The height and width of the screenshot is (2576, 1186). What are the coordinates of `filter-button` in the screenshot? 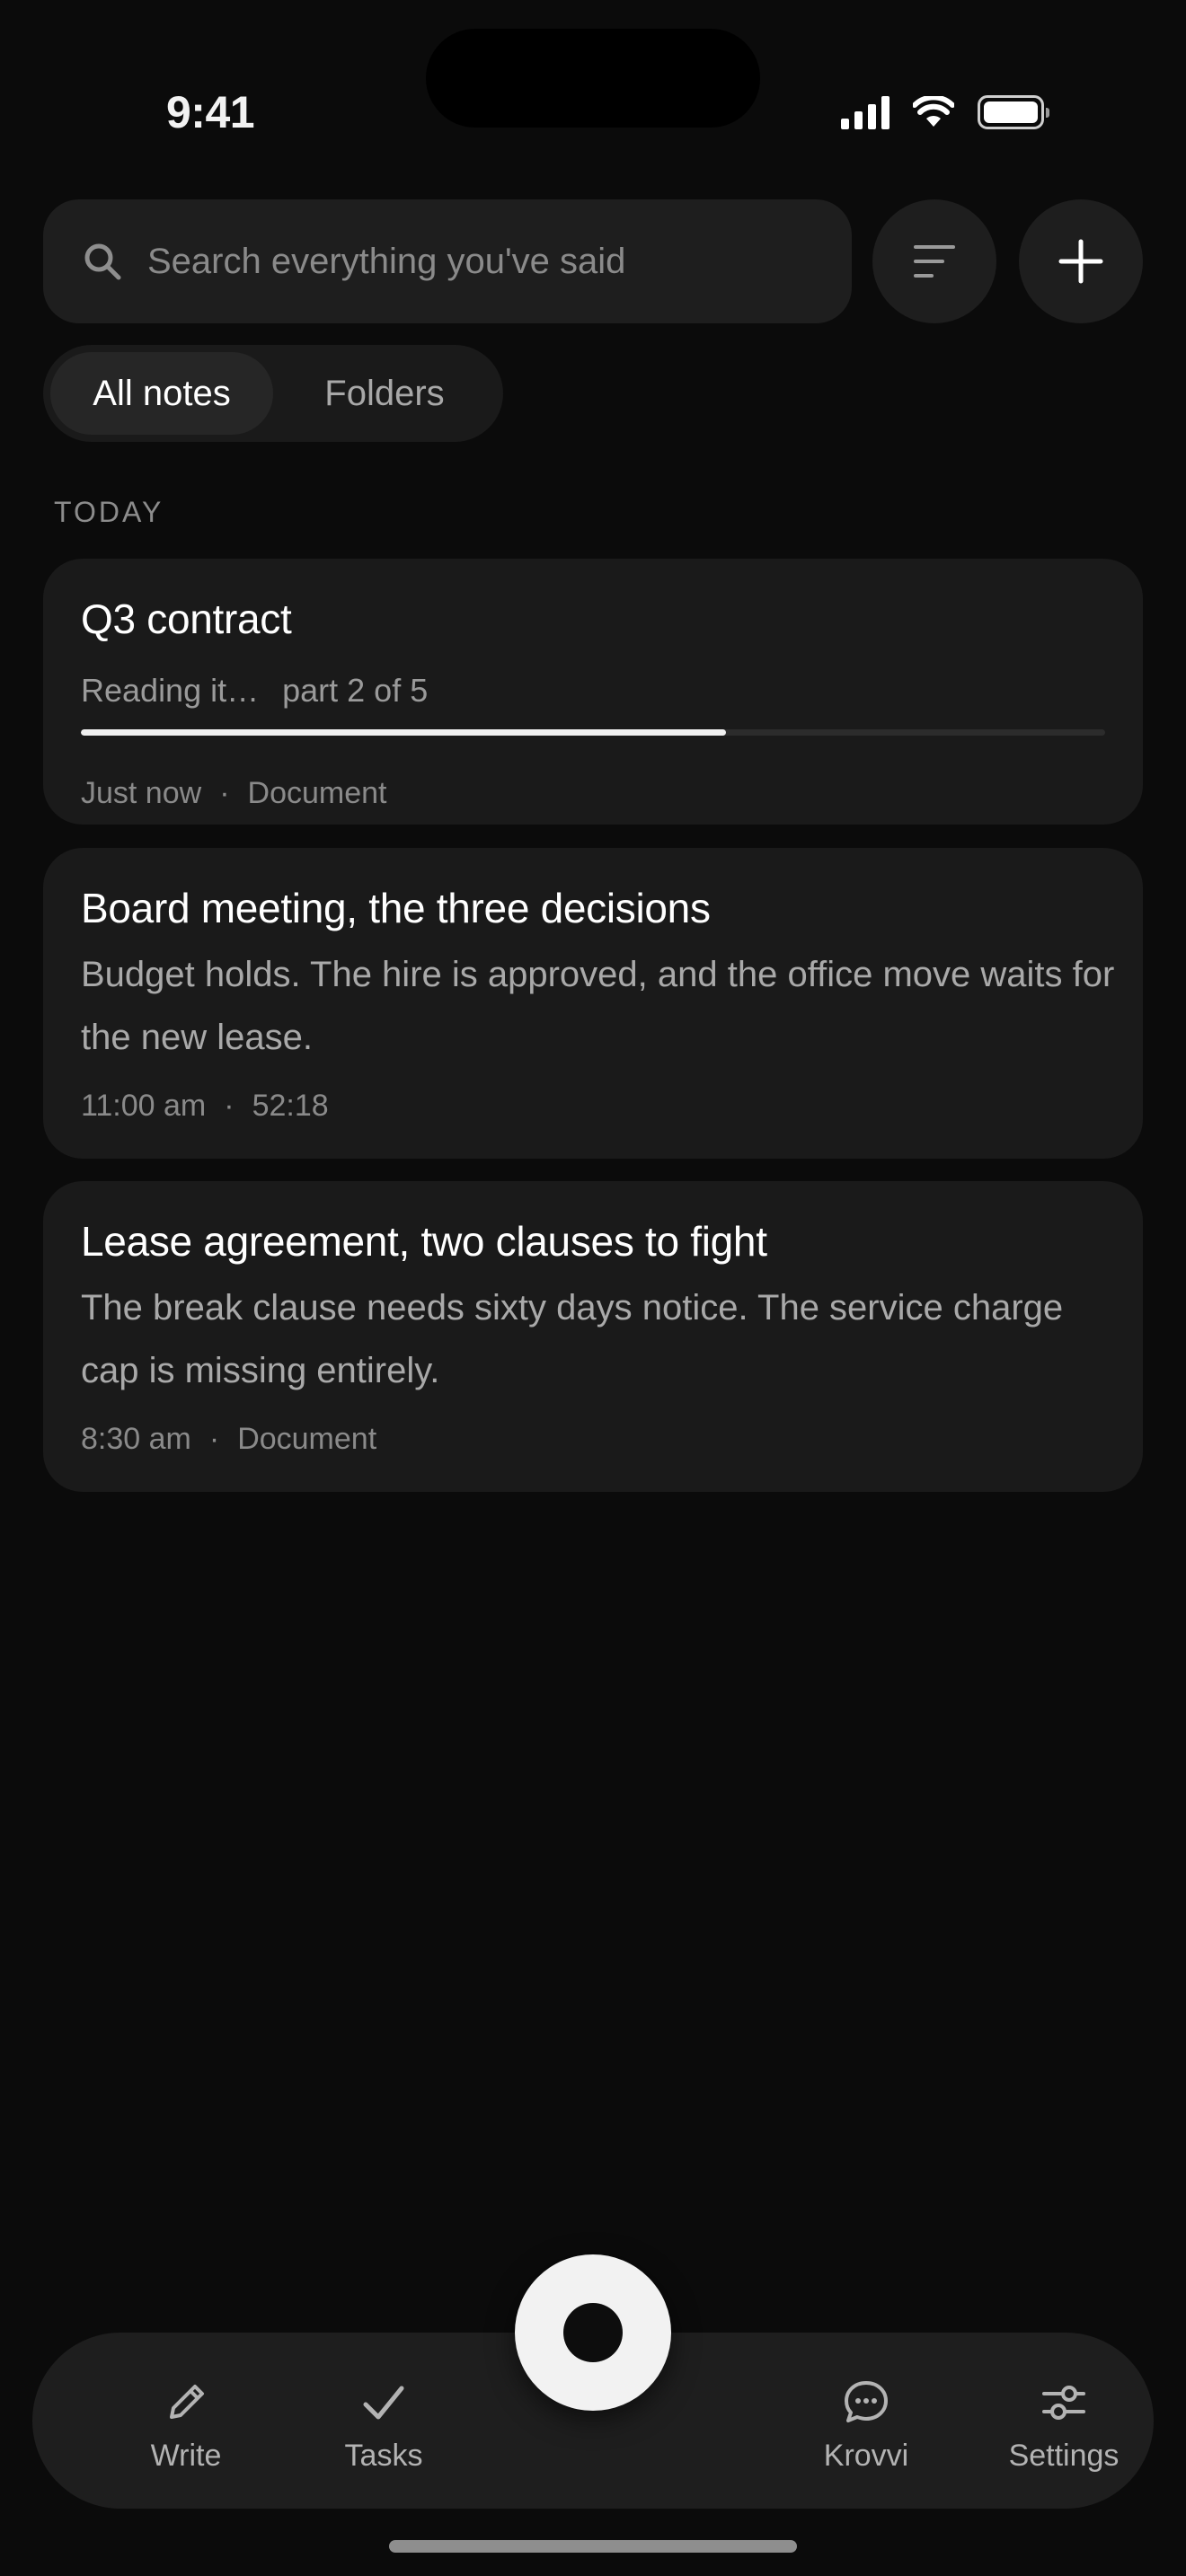 It's located at (934, 261).